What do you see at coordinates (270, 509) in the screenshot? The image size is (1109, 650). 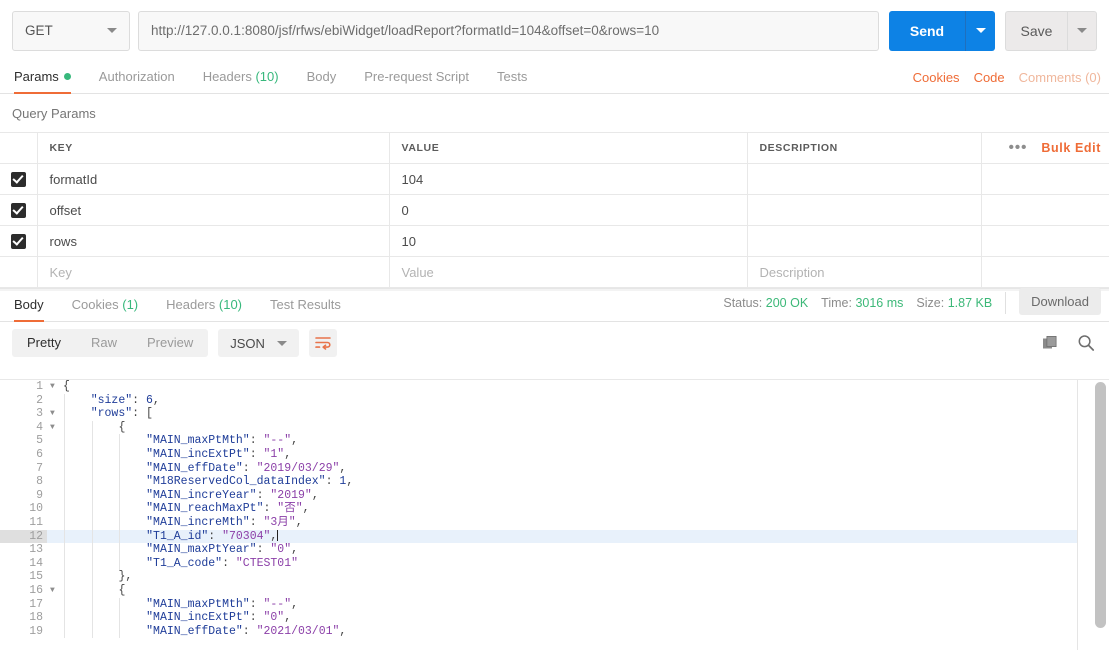 I see `token-p: :` at bounding box center [270, 509].